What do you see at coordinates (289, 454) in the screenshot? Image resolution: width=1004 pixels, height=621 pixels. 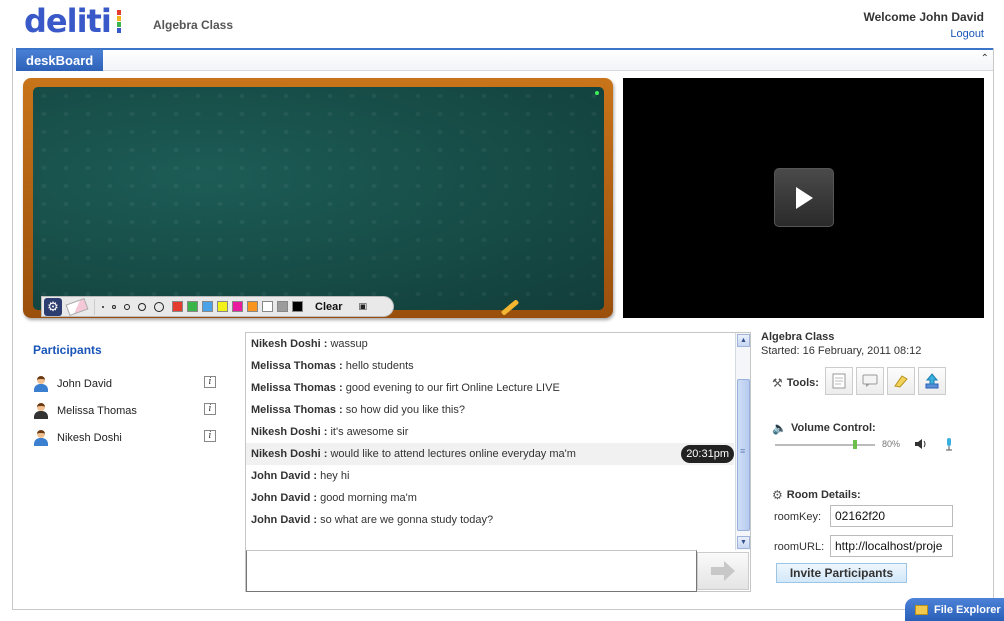 I see `chat-sender: Nikesh Doshi :` at bounding box center [289, 454].